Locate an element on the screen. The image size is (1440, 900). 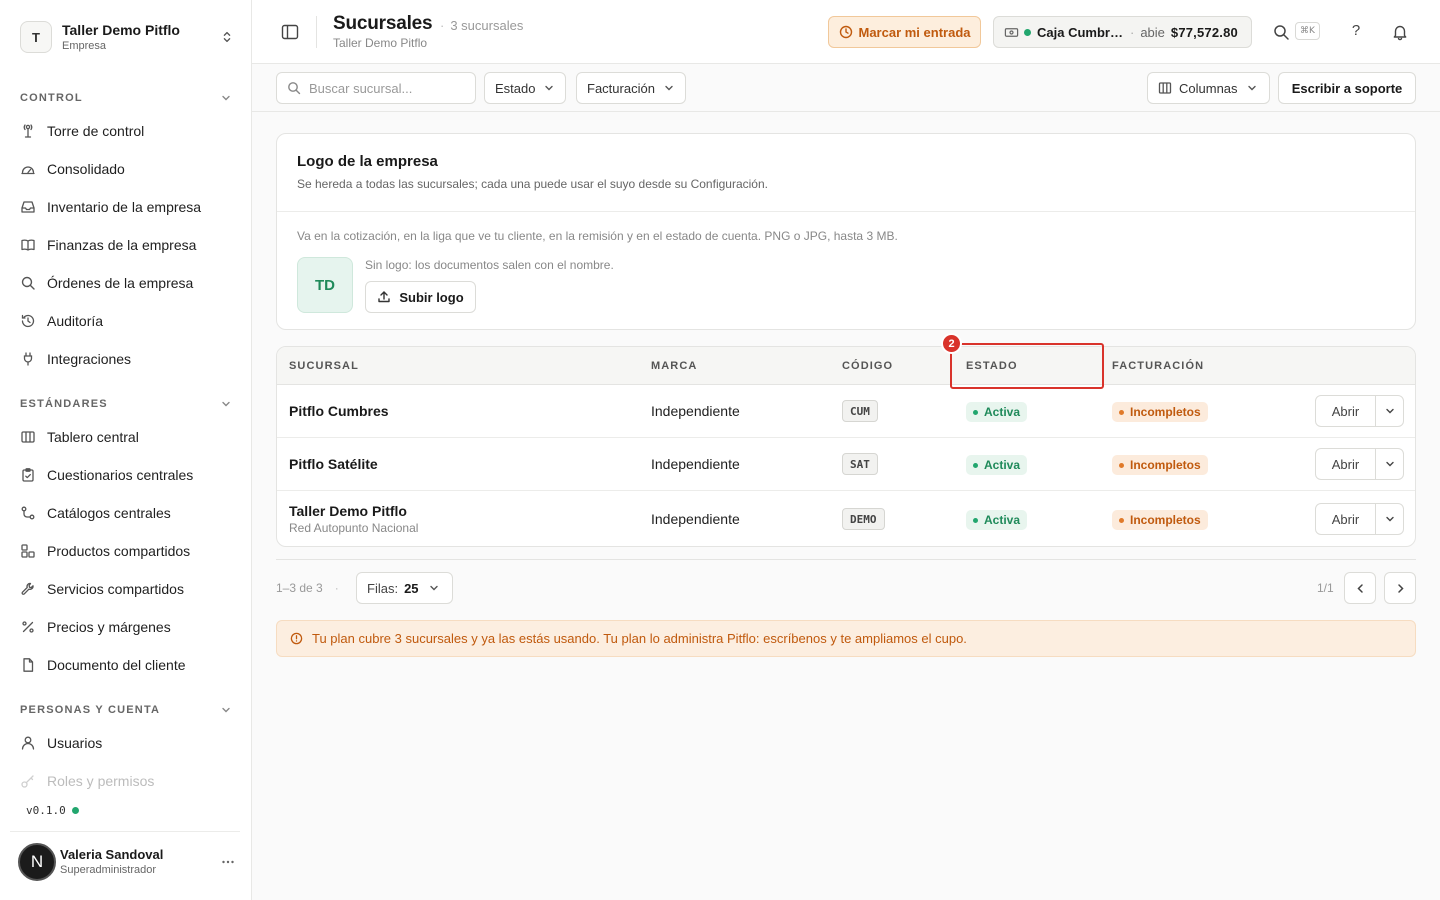
sidebar-item-finanzas: Finanzas de la empresa is located at coordinates (127, 245).